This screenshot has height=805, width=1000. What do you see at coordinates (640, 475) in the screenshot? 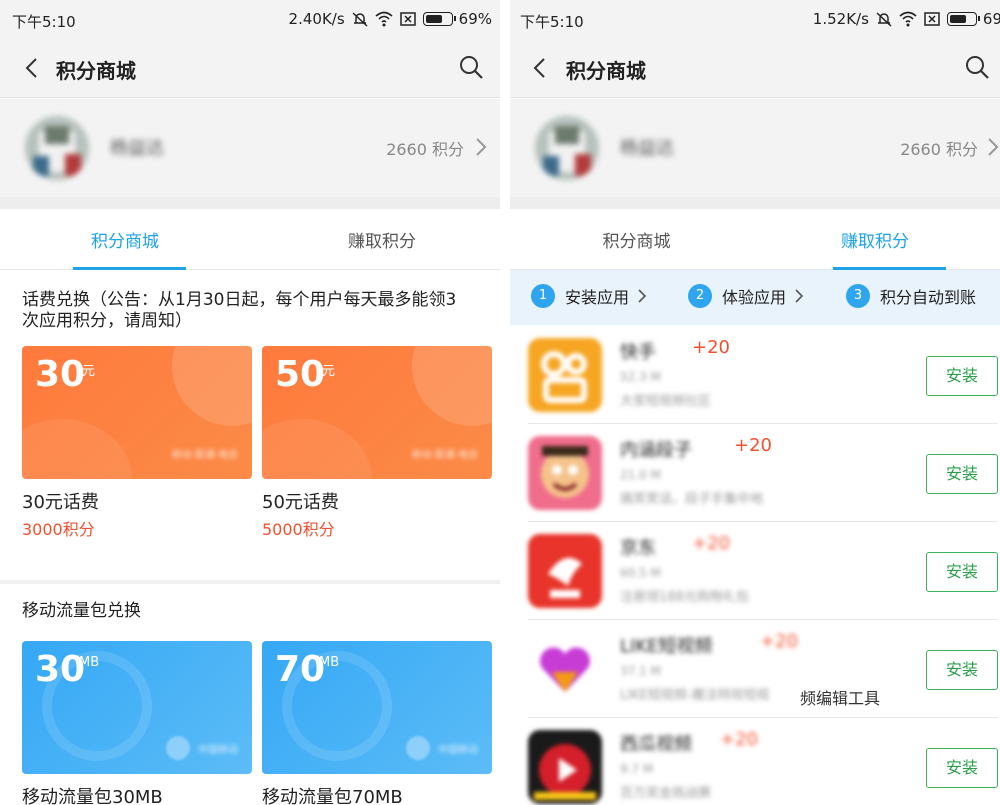
I see `app-size: 21.0 M` at bounding box center [640, 475].